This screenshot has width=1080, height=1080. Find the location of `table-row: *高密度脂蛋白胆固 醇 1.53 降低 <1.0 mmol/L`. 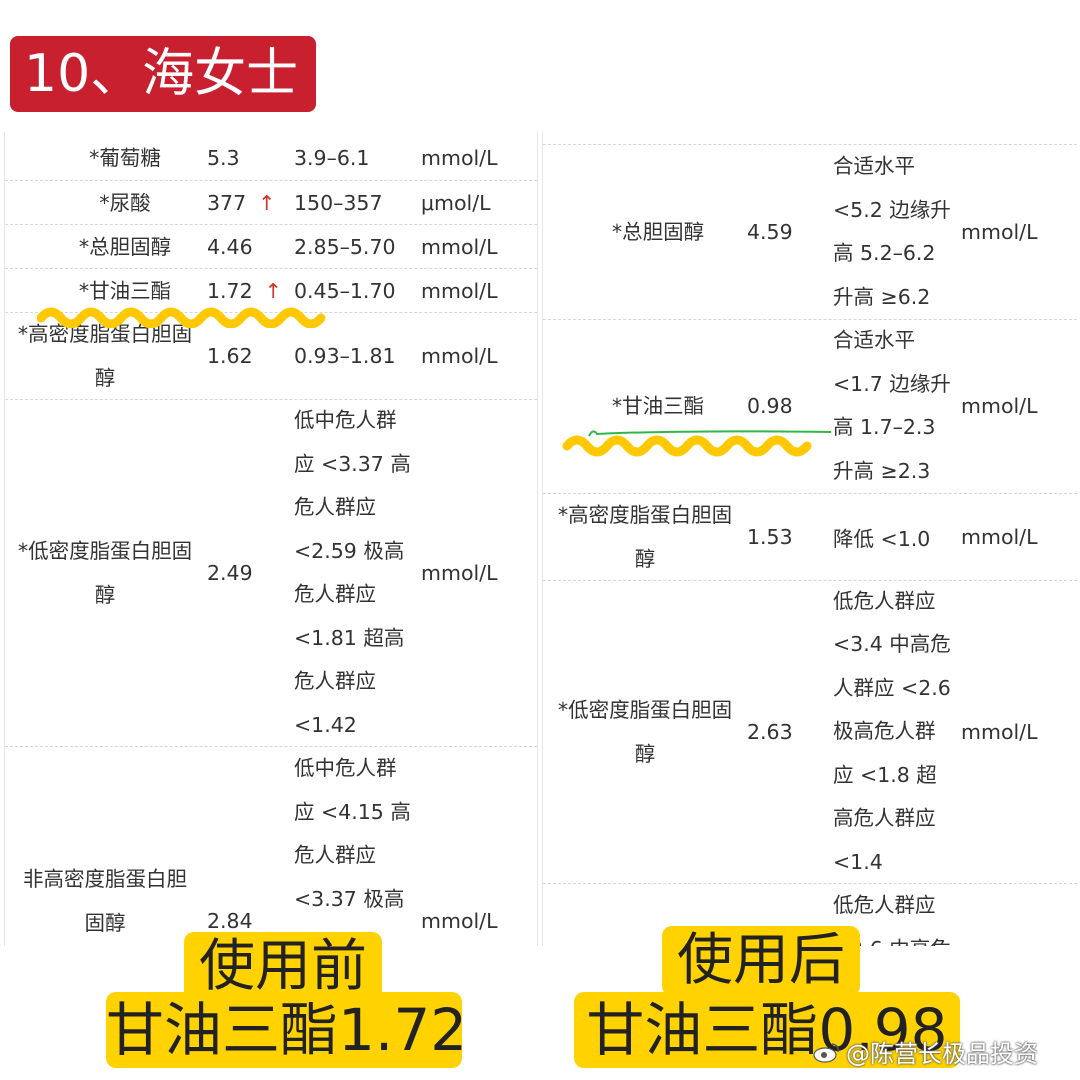

table-row: *高密度脂蛋白胆固 醇 1.53 降低 <1.0 mmol/L is located at coordinates (810, 537).